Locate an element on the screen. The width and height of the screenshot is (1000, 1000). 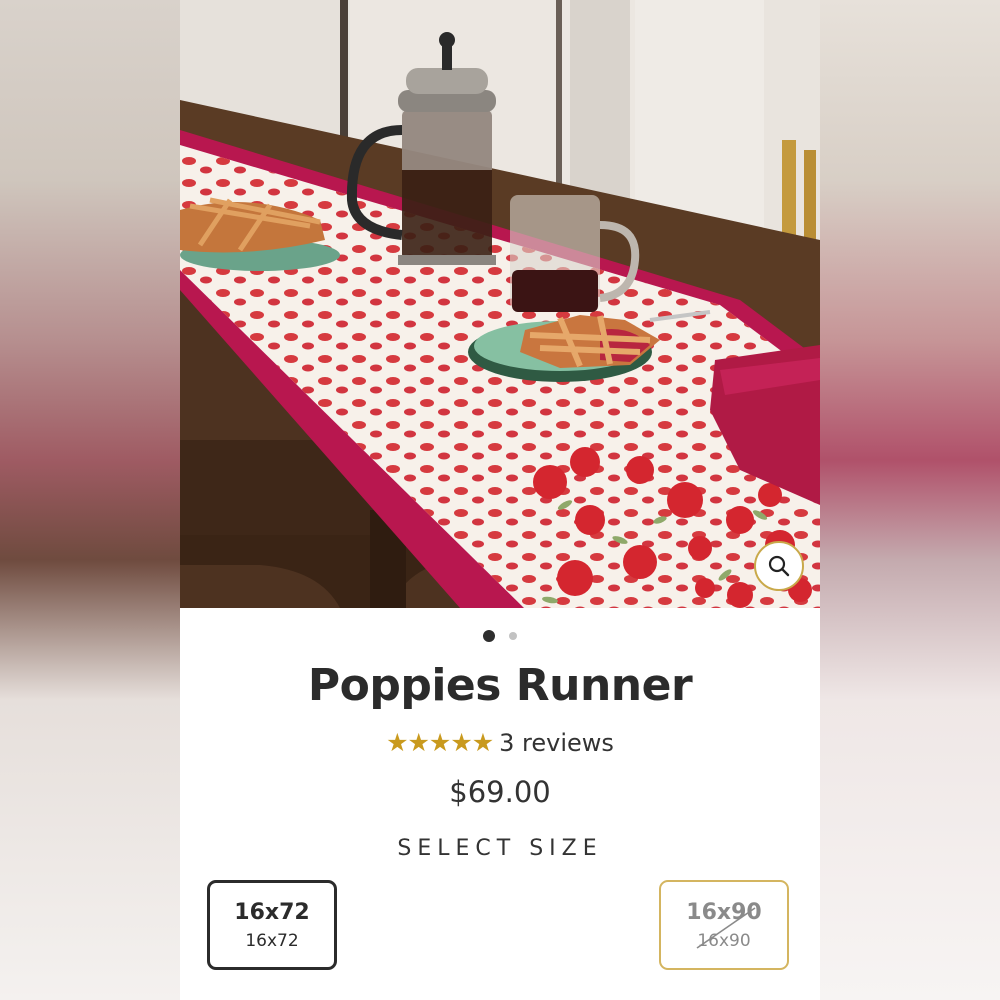
pagination-dot is located at coordinates (513, 636).